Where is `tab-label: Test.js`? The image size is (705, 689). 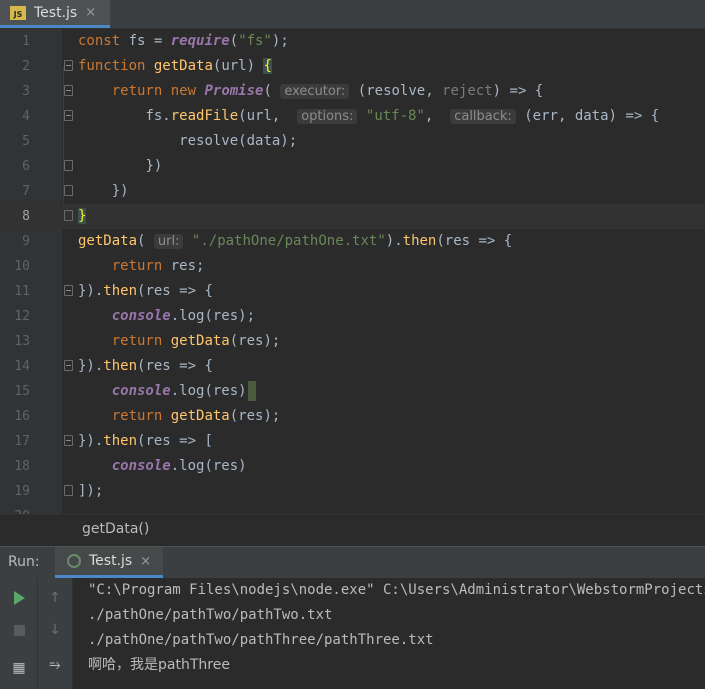
tab-label: Test.js is located at coordinates (56, 12).